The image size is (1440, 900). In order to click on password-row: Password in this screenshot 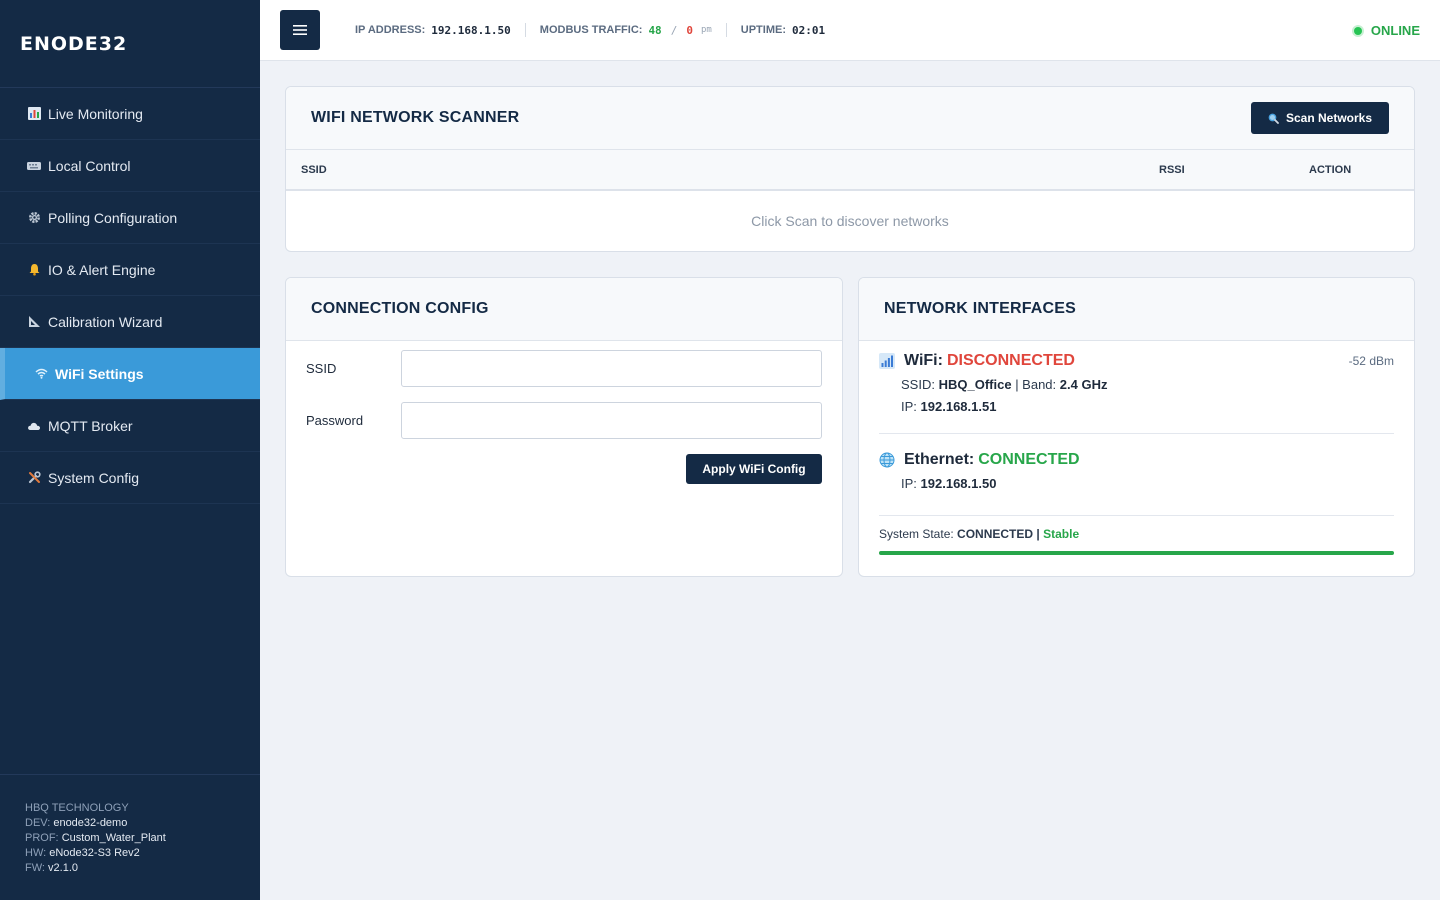, I will do `click(564, 420)`.